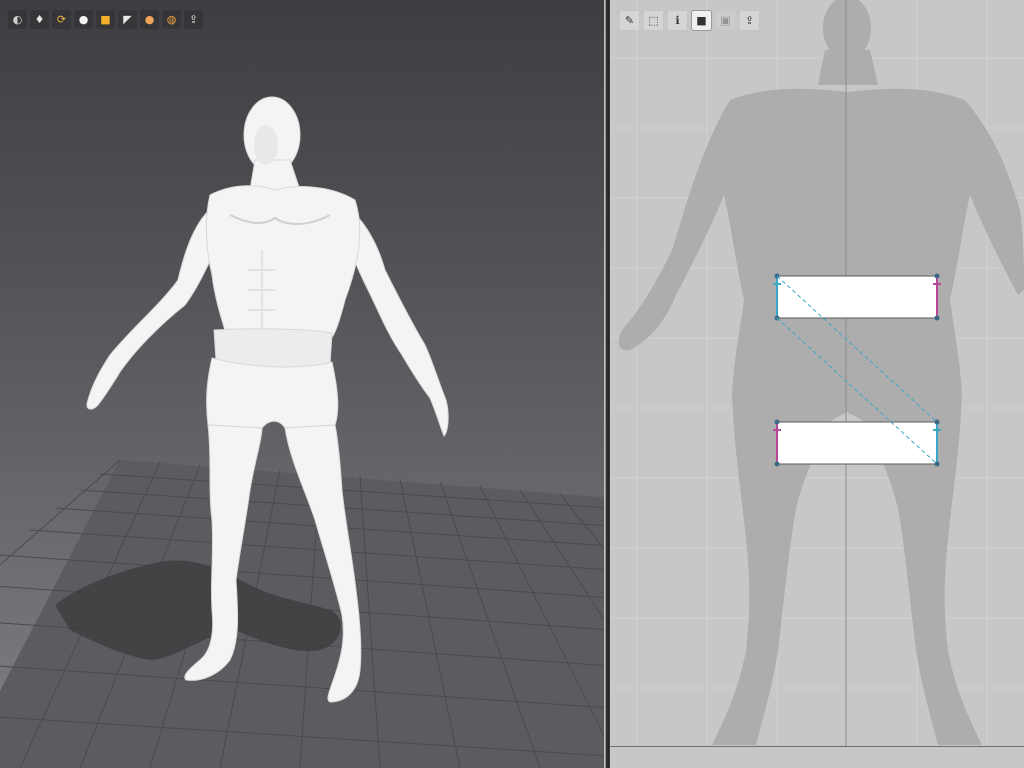 The width and height of the screenshot is (1024, 768). I want to click on upload-icon: ⇪, so click(749, 20).